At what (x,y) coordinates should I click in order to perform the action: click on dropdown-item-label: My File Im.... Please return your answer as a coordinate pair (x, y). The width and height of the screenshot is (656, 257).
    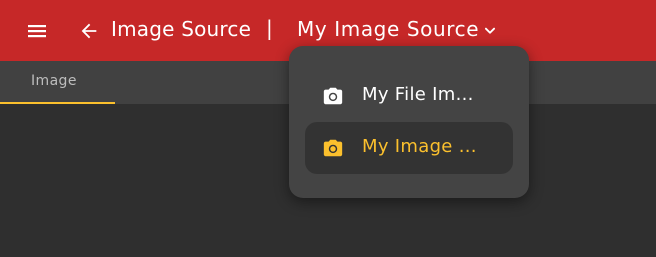
    Looking at the image, I should click on (418, 94).